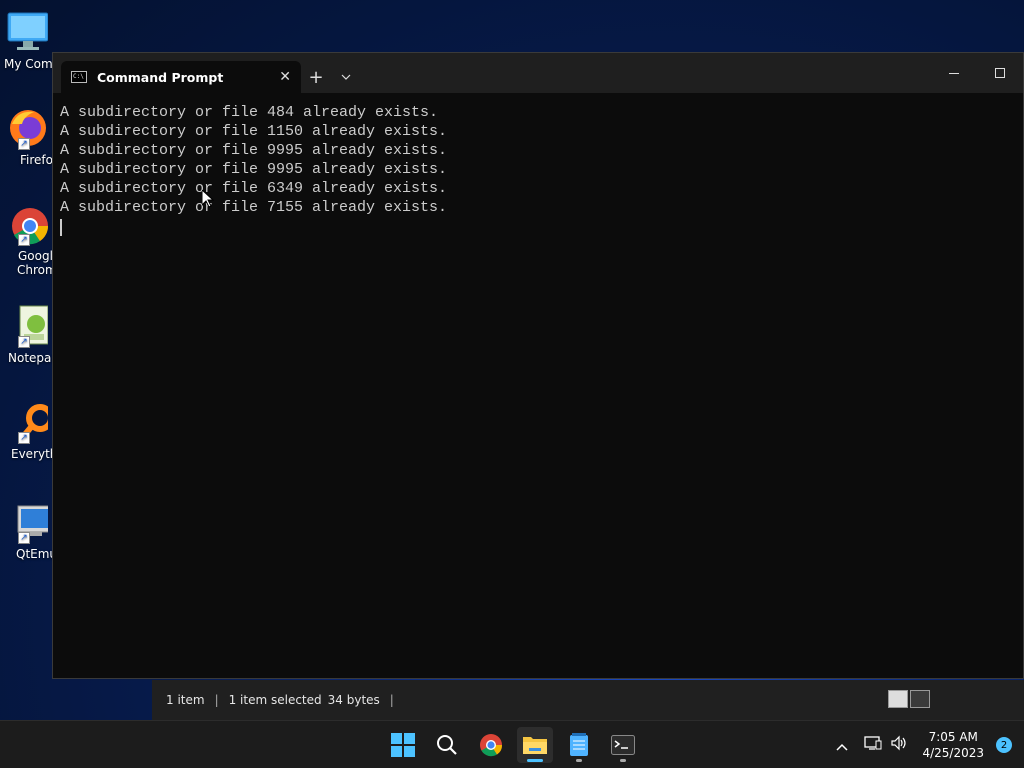  Describe the element at coordinates (535, 760) in the screenshot. I see `active-indicator` at that location.